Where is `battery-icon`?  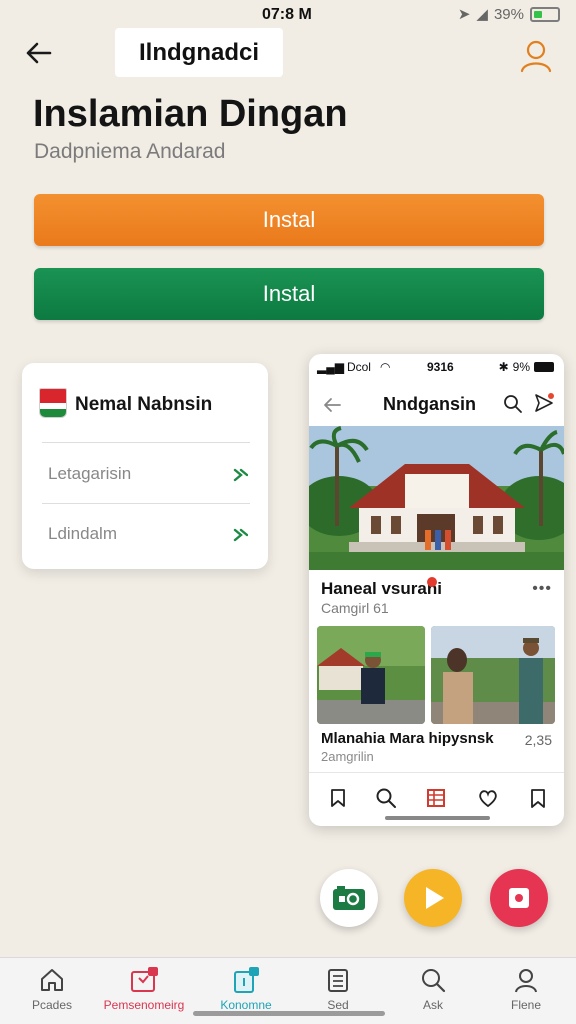
battery-icon is located at coordinates (545, 14).